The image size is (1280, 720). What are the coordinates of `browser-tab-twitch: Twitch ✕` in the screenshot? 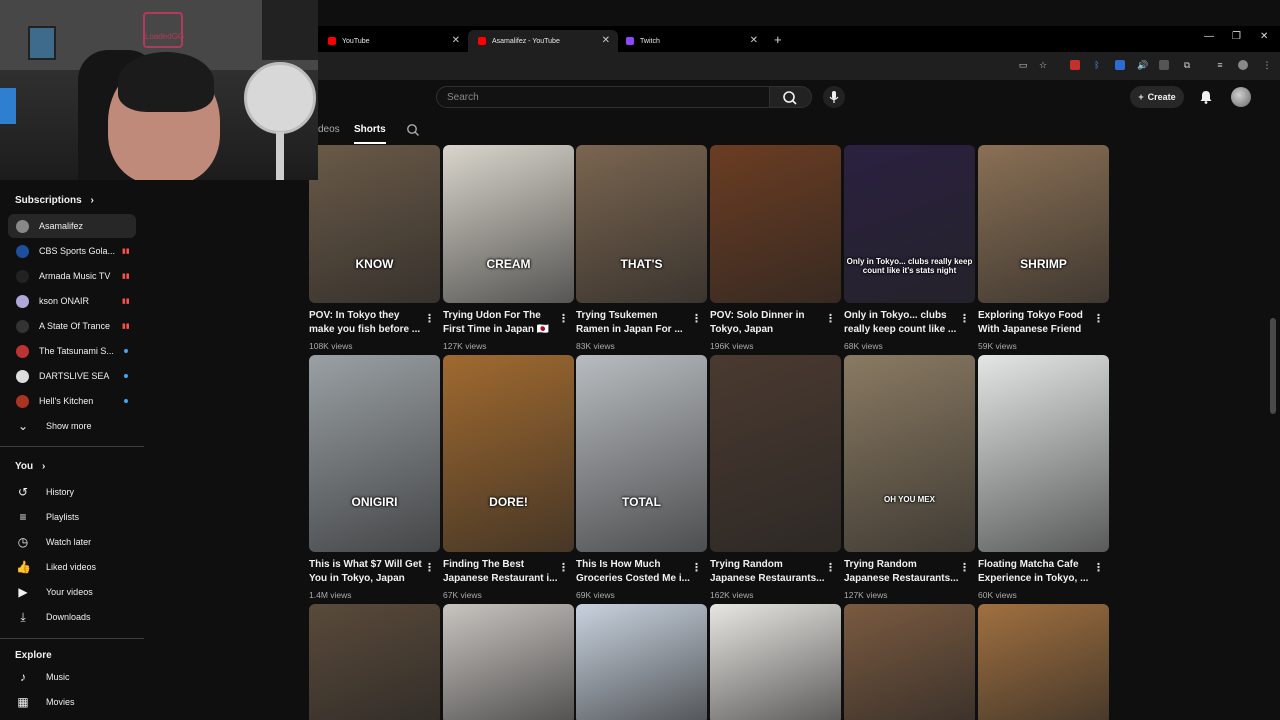 It's located at (691, 41).